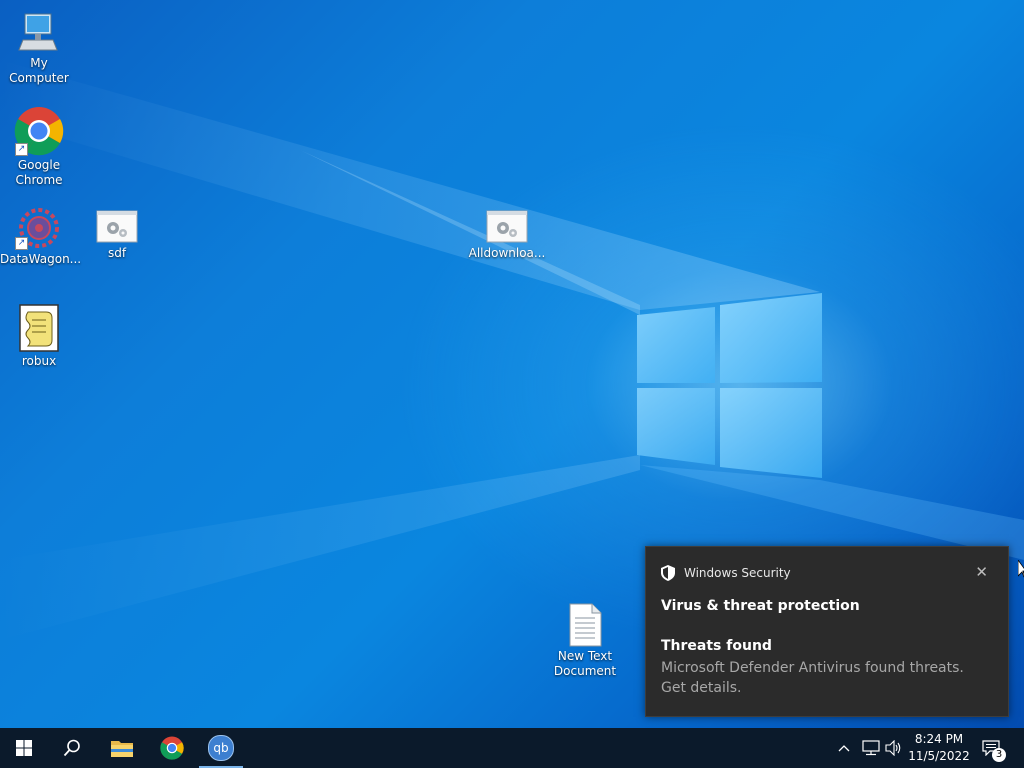  I want to click on mouse-cursor-icon, so click(1021, 569).